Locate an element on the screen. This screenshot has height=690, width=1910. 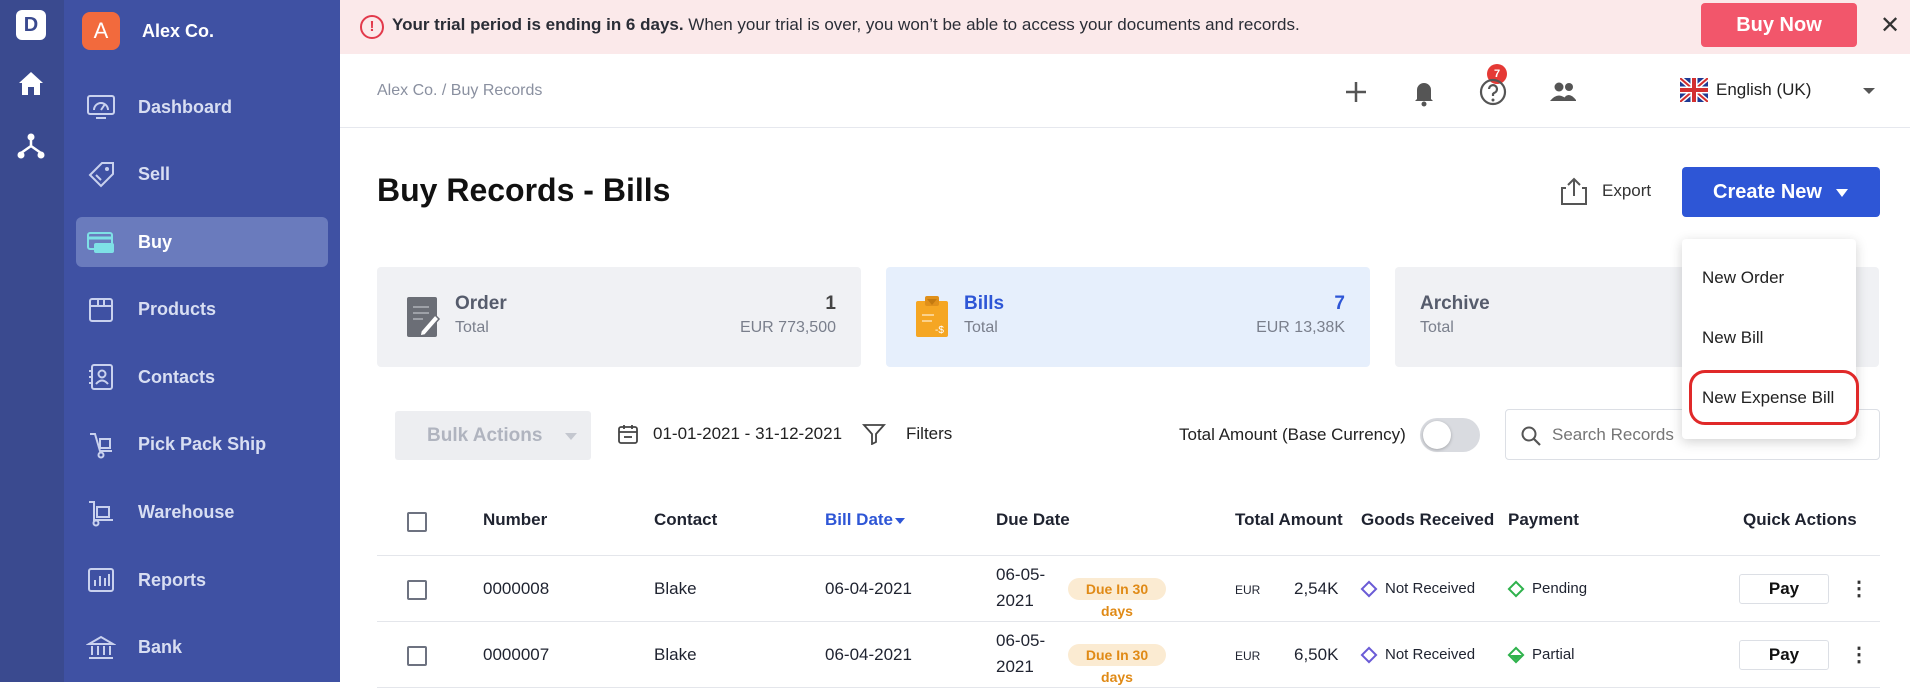
create-new-label: Create New is located at coordinates (1767, 192).